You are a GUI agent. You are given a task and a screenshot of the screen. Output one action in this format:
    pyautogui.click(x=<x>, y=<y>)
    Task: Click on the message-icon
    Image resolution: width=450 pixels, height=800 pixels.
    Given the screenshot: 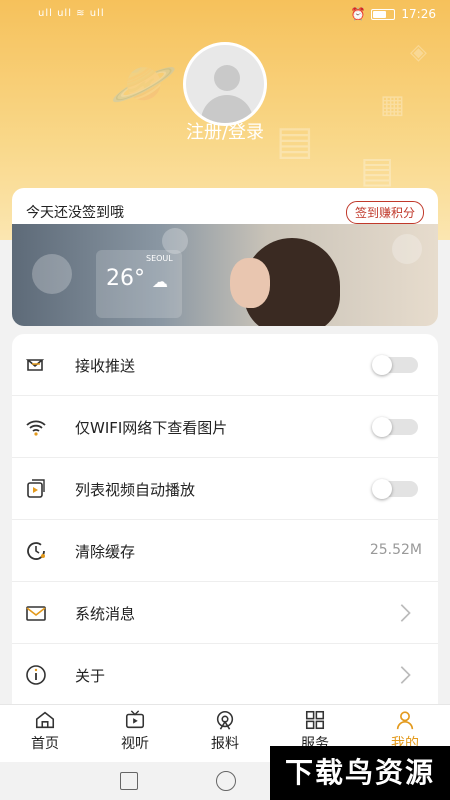 What is the action you would take?
    pyautogui.click(x=35, y=365)
    